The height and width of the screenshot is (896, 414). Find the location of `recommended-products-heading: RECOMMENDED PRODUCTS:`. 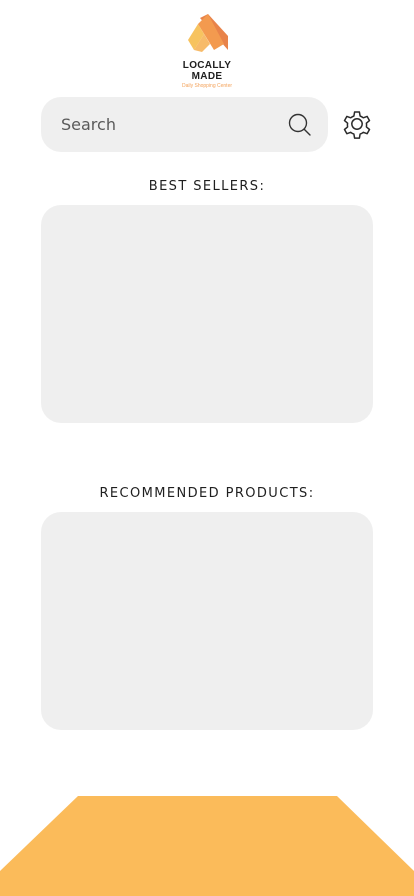

recommended-products-heading: RECOMMENDED PRODUCTS: is located at coordinates (207, 493).